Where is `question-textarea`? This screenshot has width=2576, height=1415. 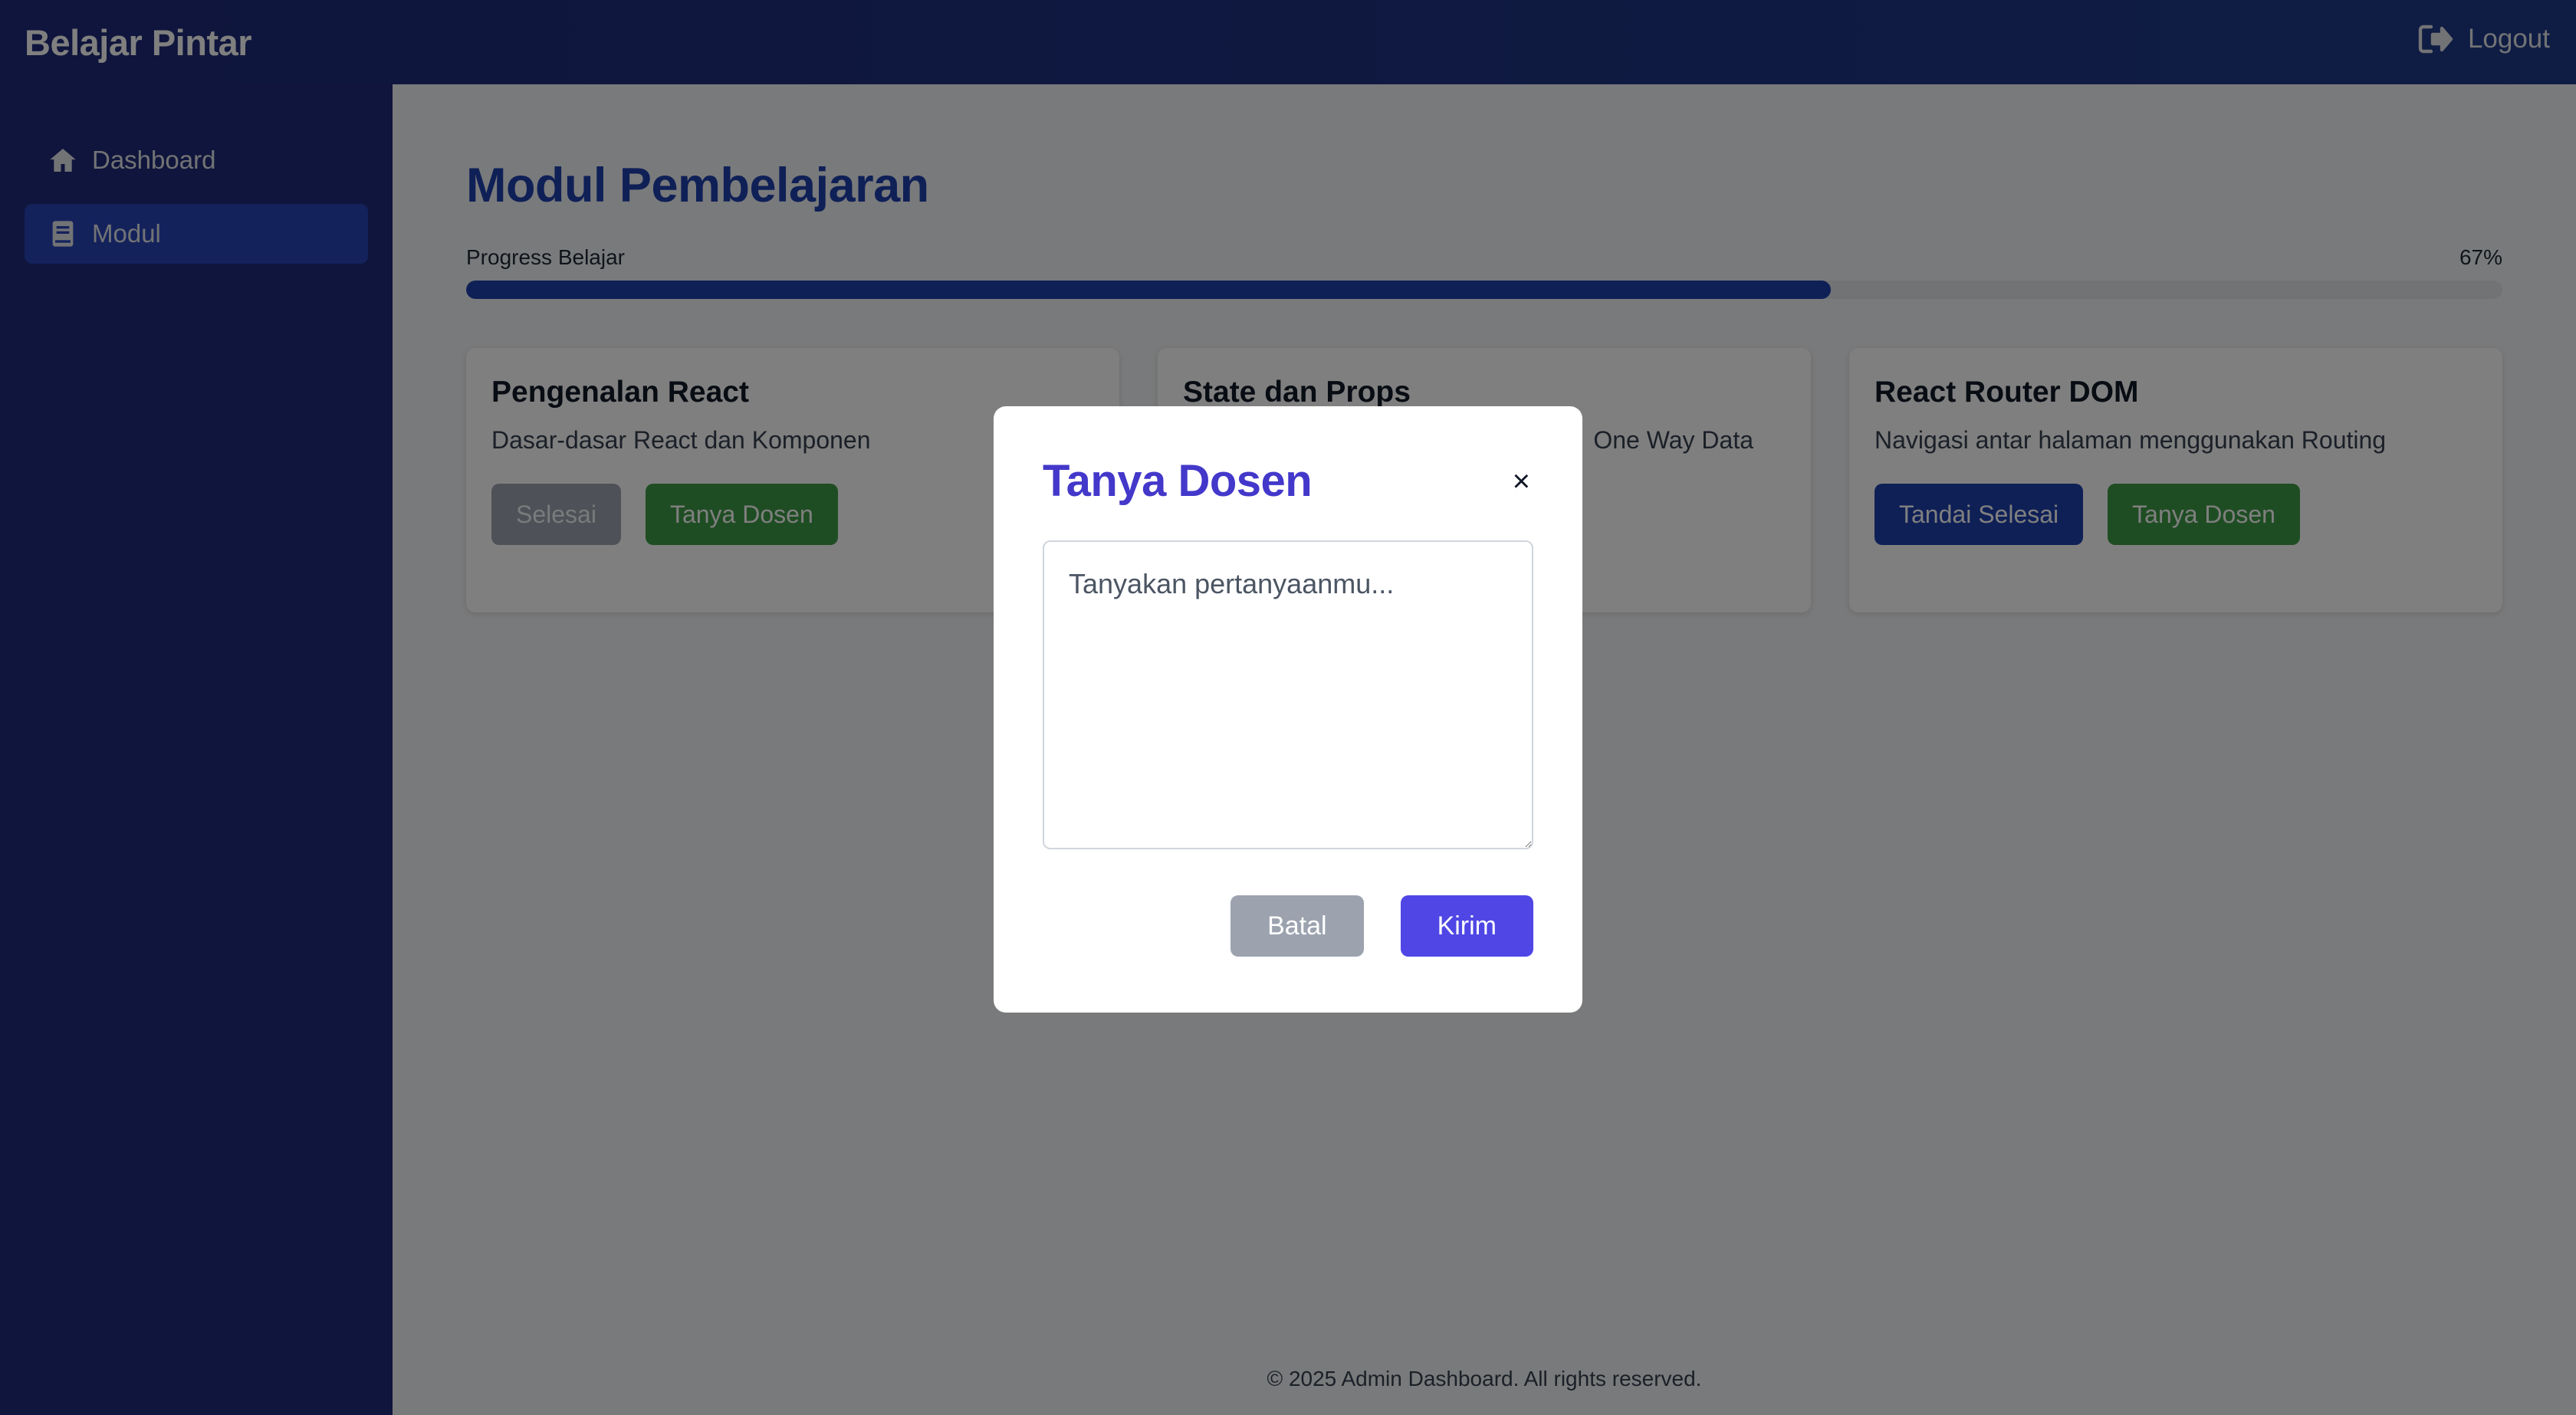
question-textarea is located at coordinates (1288, 694).